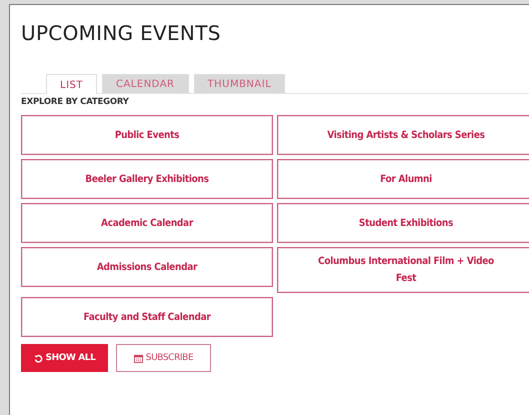  Describe the element at coordinates (75, 102) in the screenshot. I see `section-label: EXPLORE BY CATEGORY` at that location.